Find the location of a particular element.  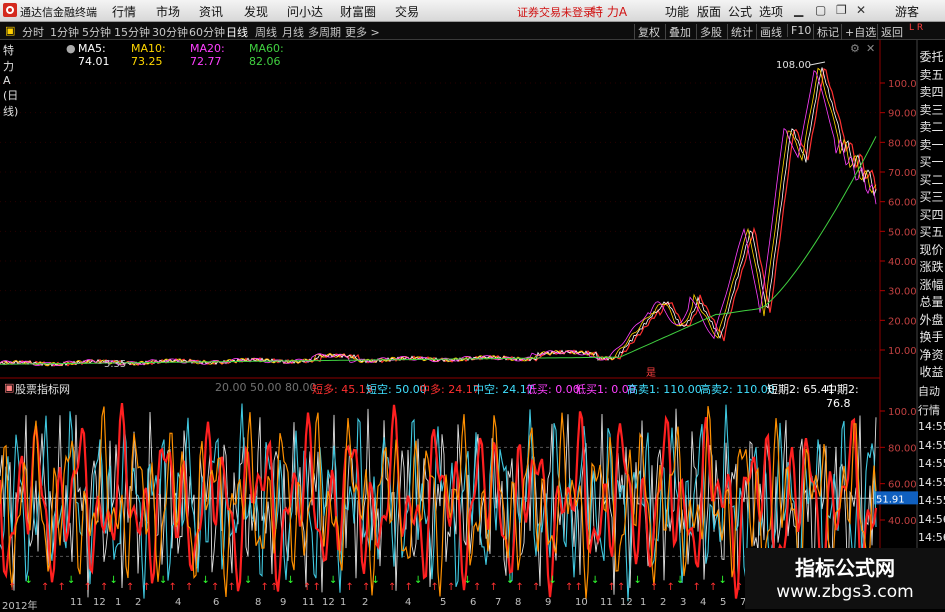

sidebar-tab-7: 买二 is located at coordinates (931, 180).